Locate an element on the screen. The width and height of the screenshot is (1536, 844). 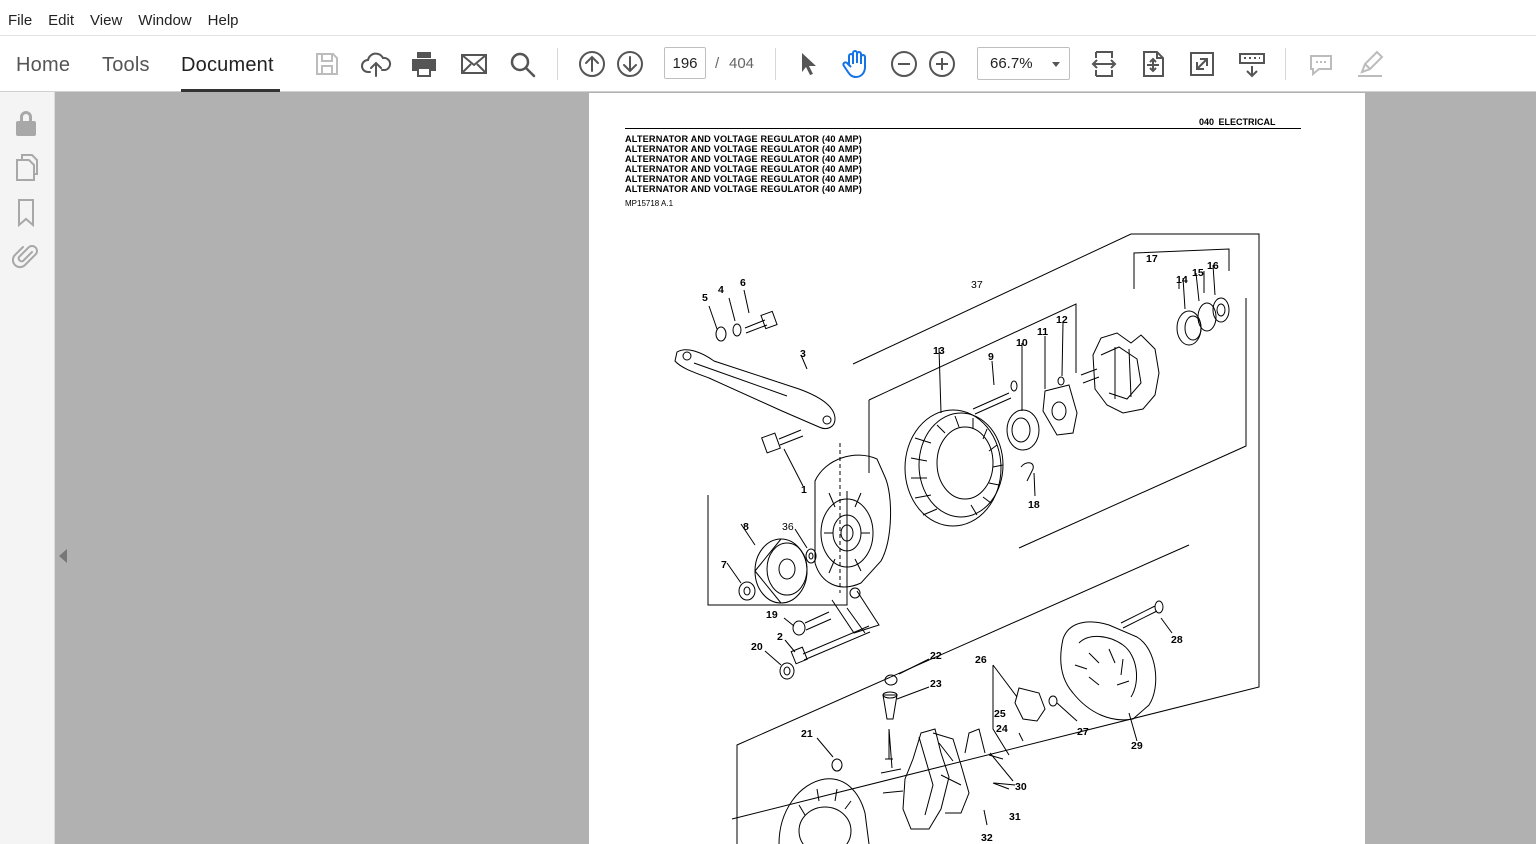
page-number-input: 196 is located at coordinates (685, 63).